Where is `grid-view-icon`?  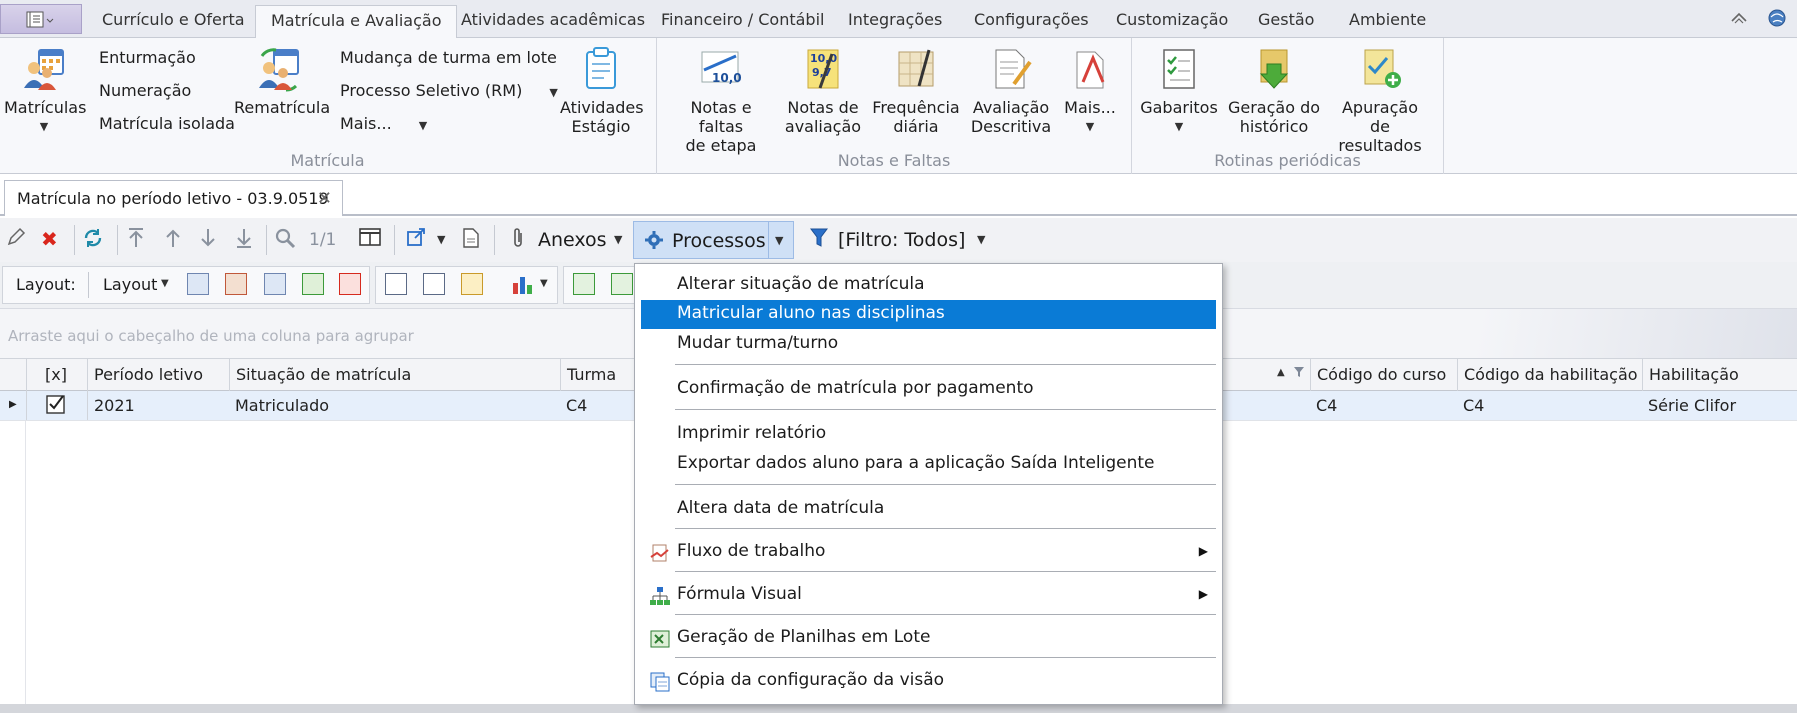 grid-view-icon is located at coordinates (584, 284).